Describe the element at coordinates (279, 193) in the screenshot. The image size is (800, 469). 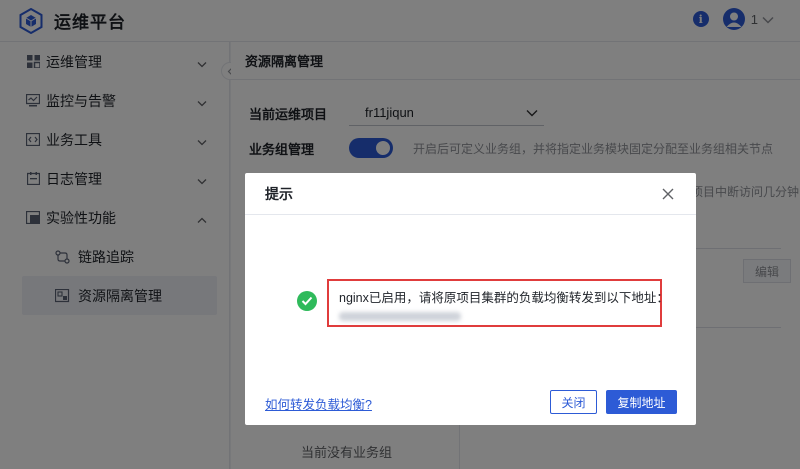
I see `dialog-title: 提示` at that location.